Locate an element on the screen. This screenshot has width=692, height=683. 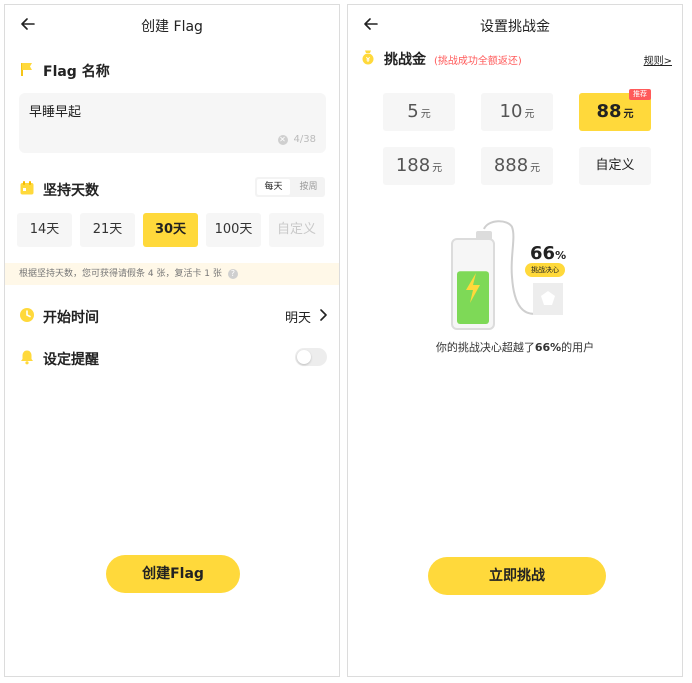
reminder-toggle is located at coordinates (311, 357).